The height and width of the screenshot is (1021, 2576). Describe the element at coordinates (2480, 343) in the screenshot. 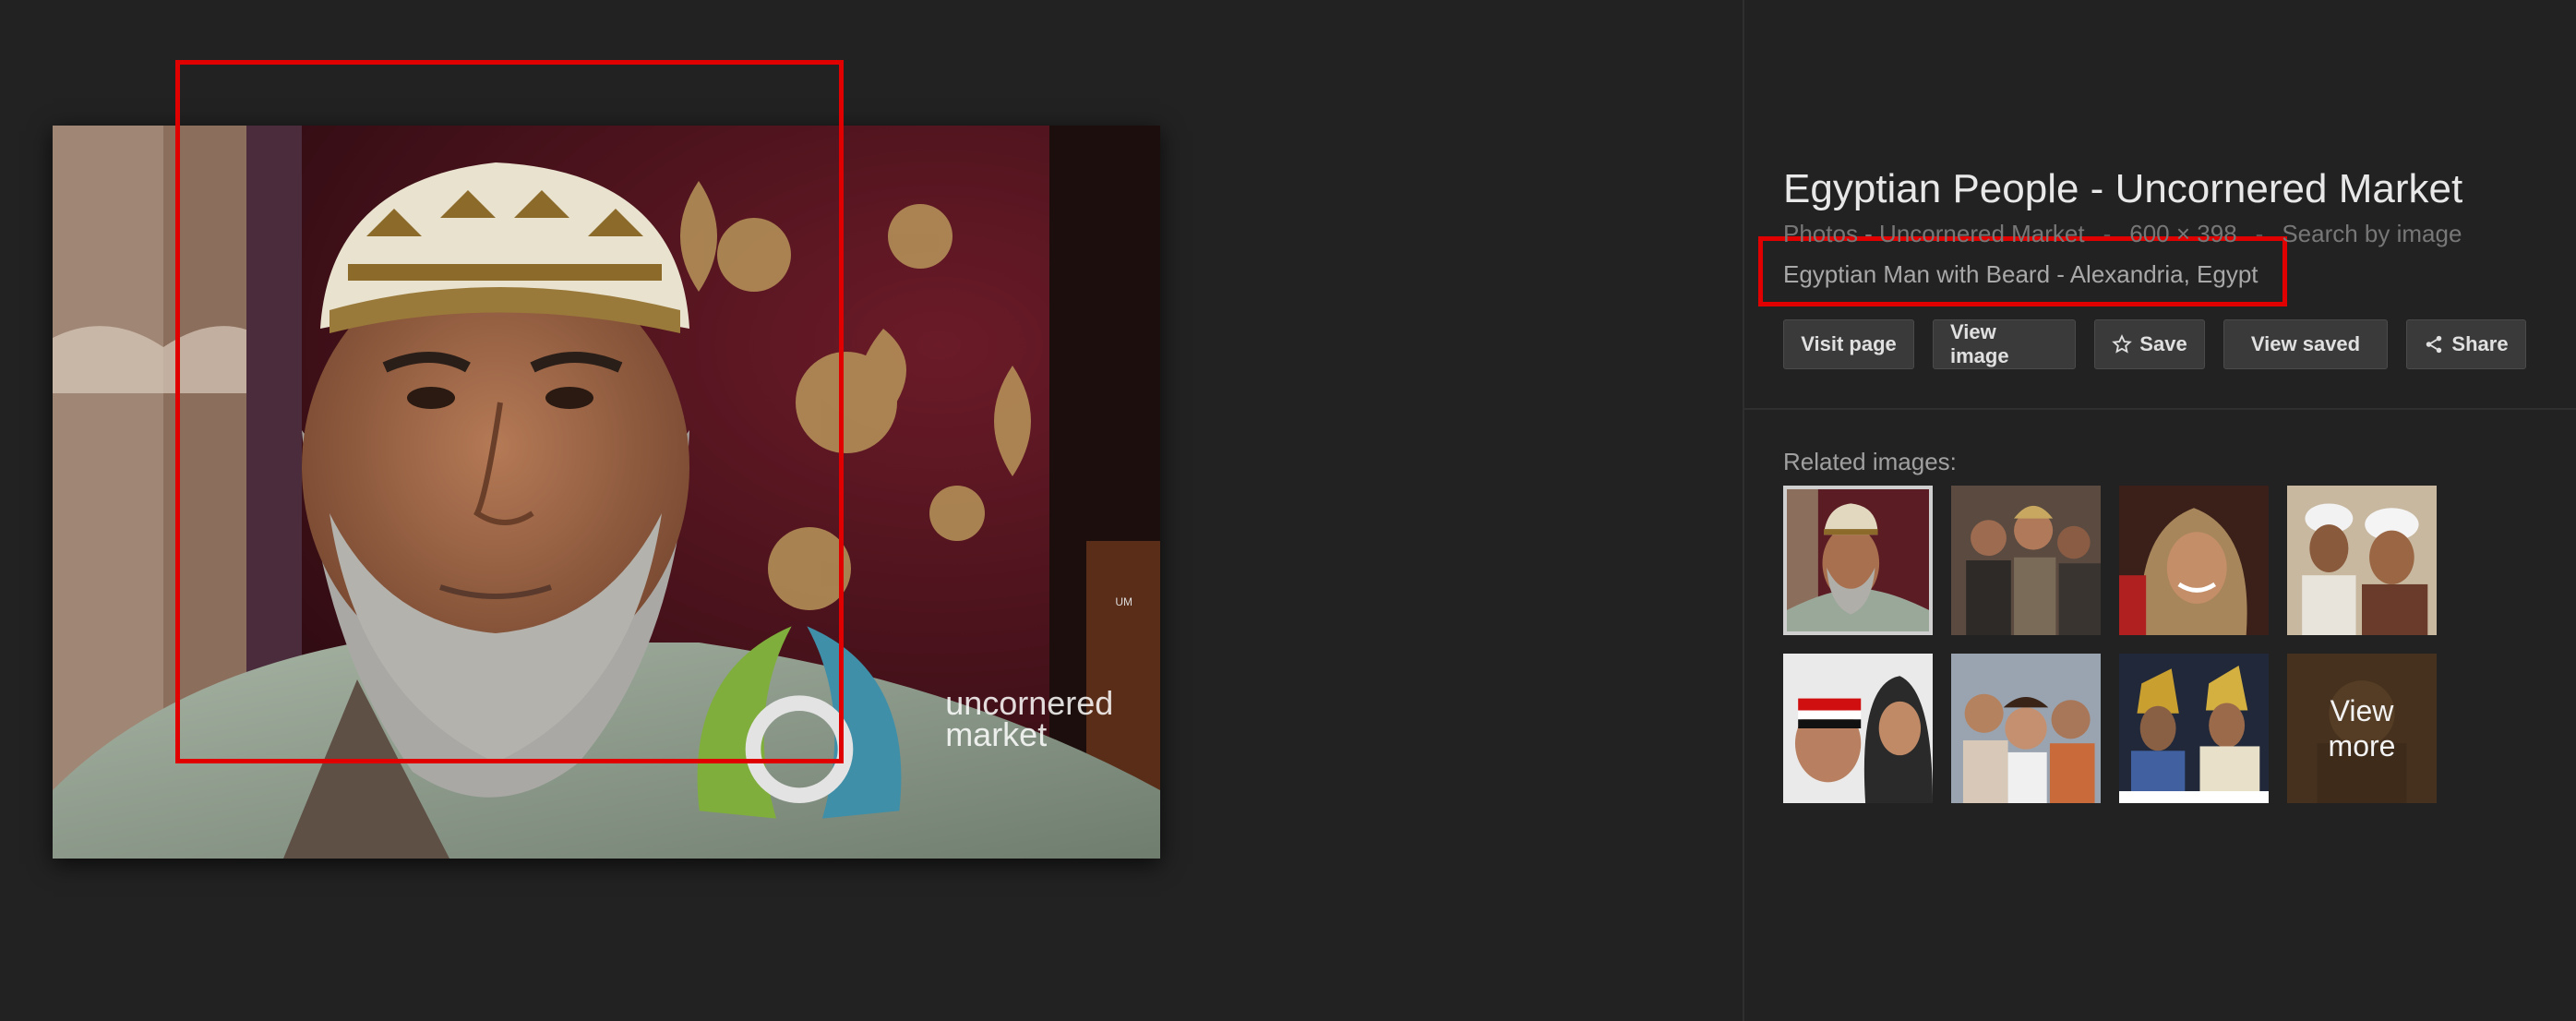

I see `share-label: Share` at that location.